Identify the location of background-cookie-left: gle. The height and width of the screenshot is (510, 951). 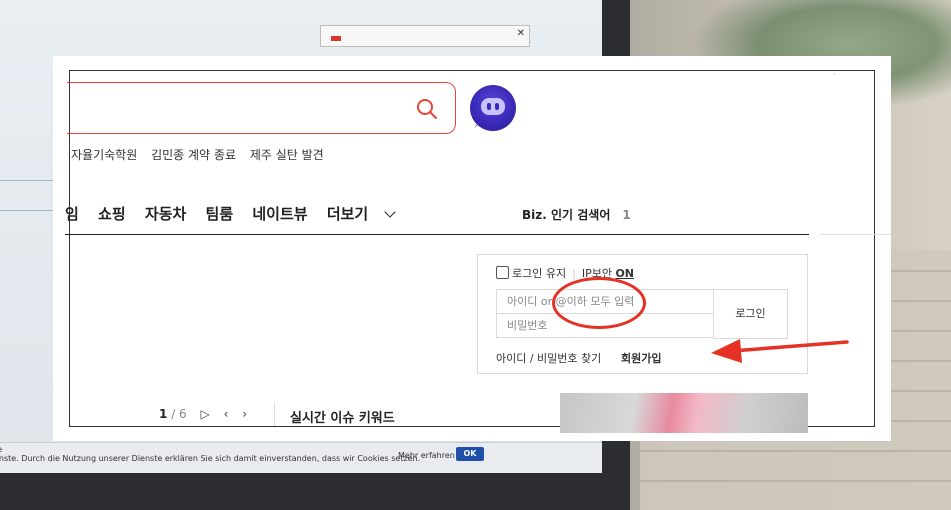
(1, 449).